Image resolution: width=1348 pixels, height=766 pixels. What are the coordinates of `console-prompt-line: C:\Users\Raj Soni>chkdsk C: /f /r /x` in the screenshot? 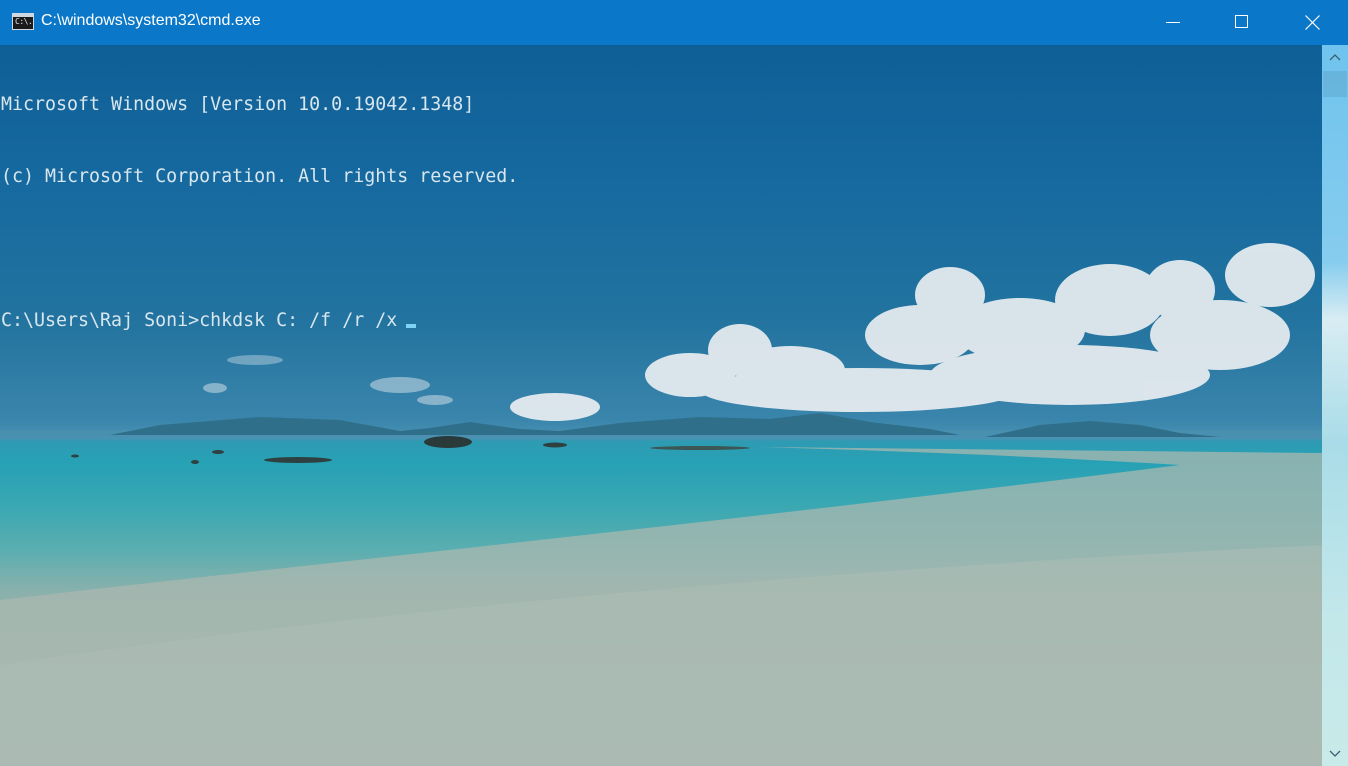 It's located at (259, 321).